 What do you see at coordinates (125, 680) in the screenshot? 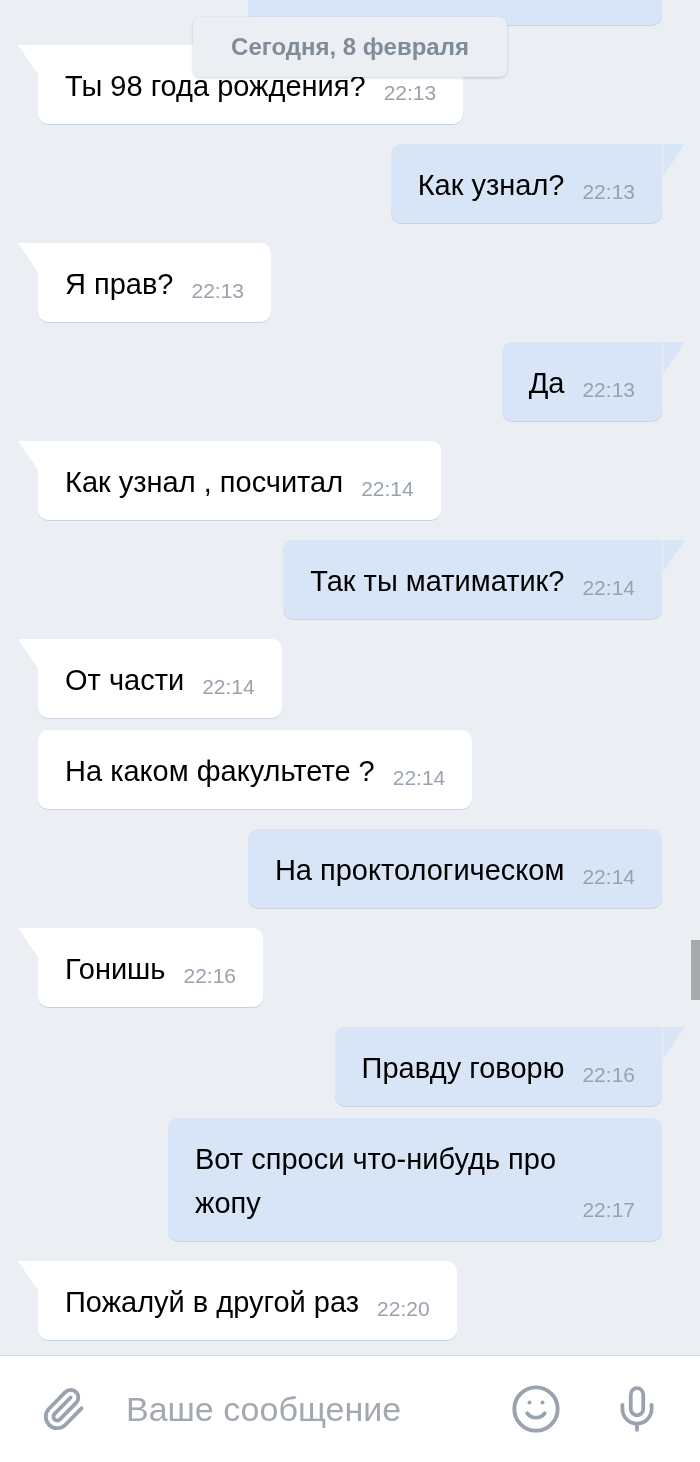
I see `message-text: От части` at bounding box center [125, 680].